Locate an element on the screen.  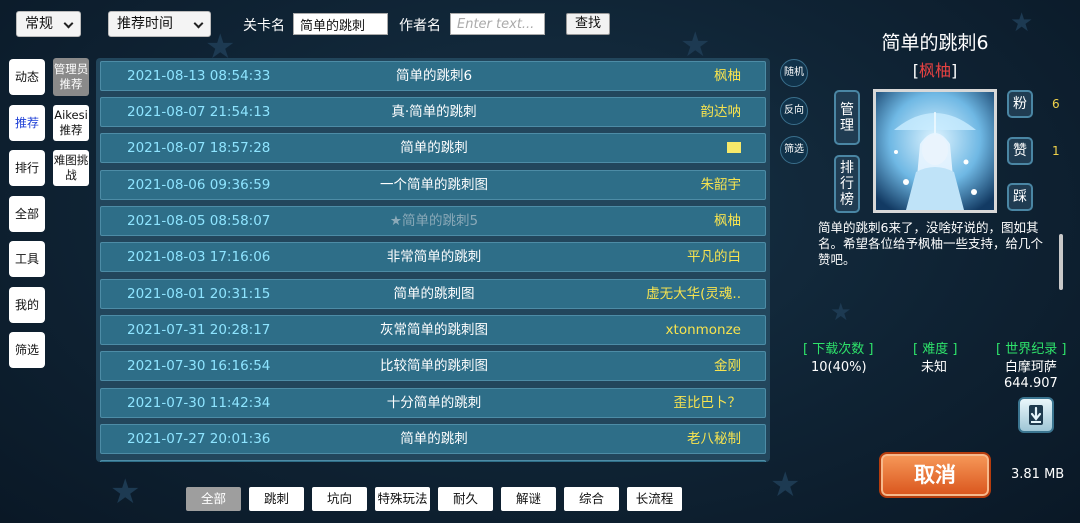
table-row: 2021-08-07 21:54:13 真·简单的跳刺 韵达呐 is located at coordinates (433, 112).